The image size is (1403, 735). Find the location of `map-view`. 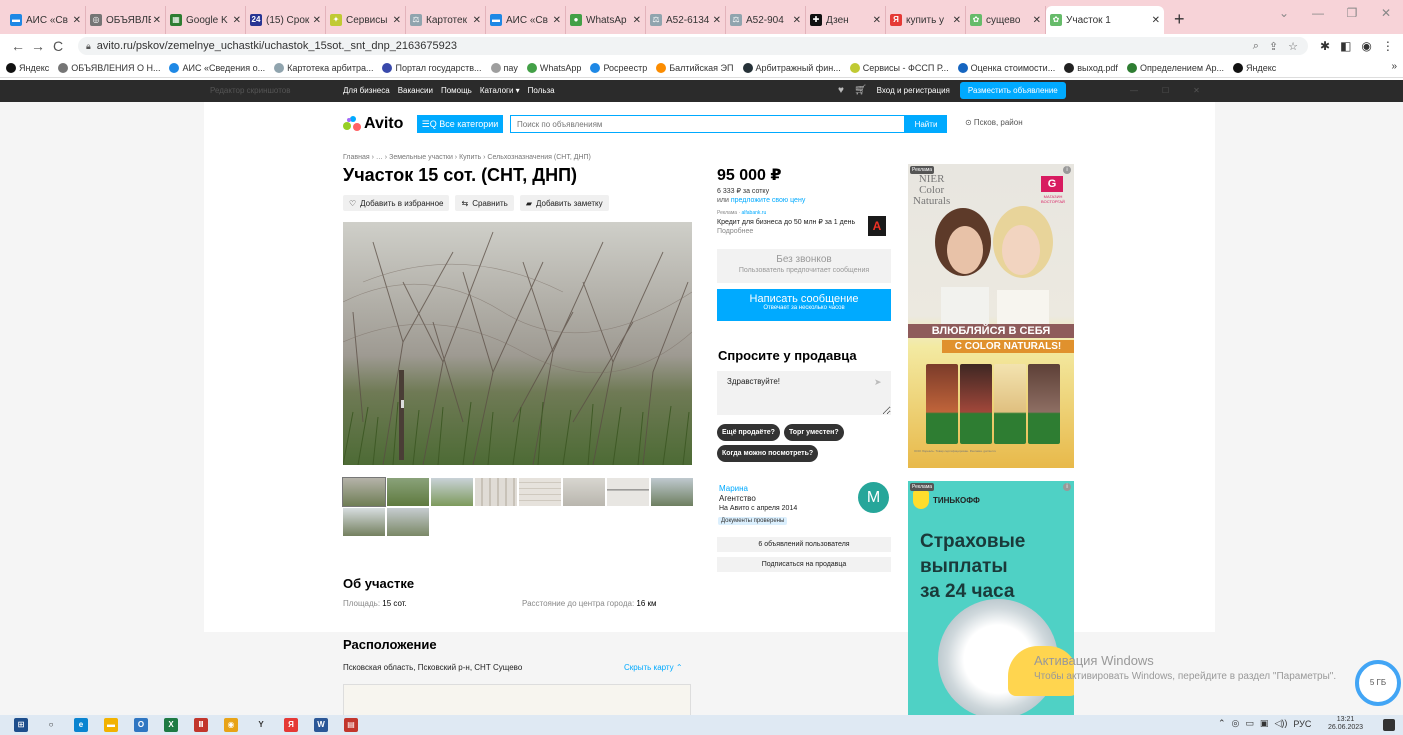

map-view is located at coordinates (517, 700).